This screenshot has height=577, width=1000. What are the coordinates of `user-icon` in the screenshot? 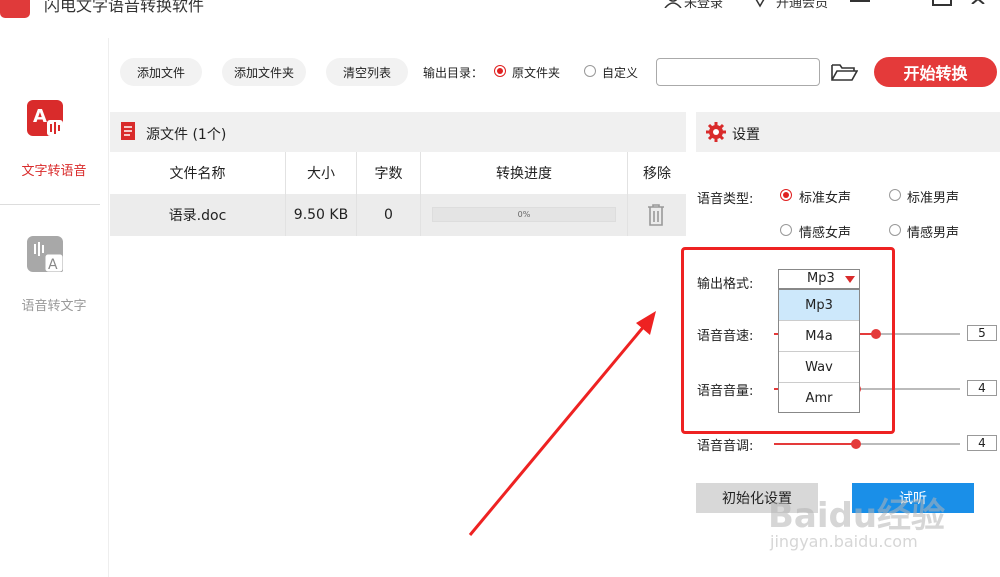 It's located at (673, 4).